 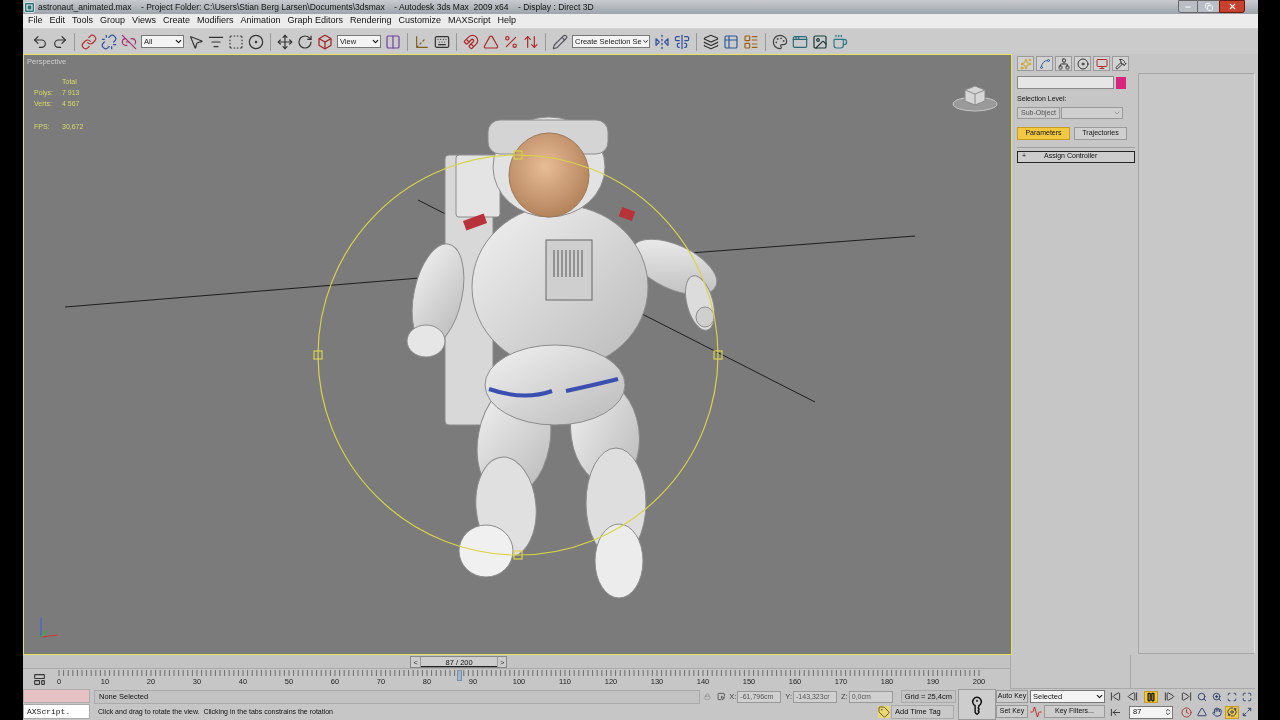 What do you see at coordinates (256, 41) in the screenshot?
I see `circle-dot-icon` at bounding box center [256, 41].